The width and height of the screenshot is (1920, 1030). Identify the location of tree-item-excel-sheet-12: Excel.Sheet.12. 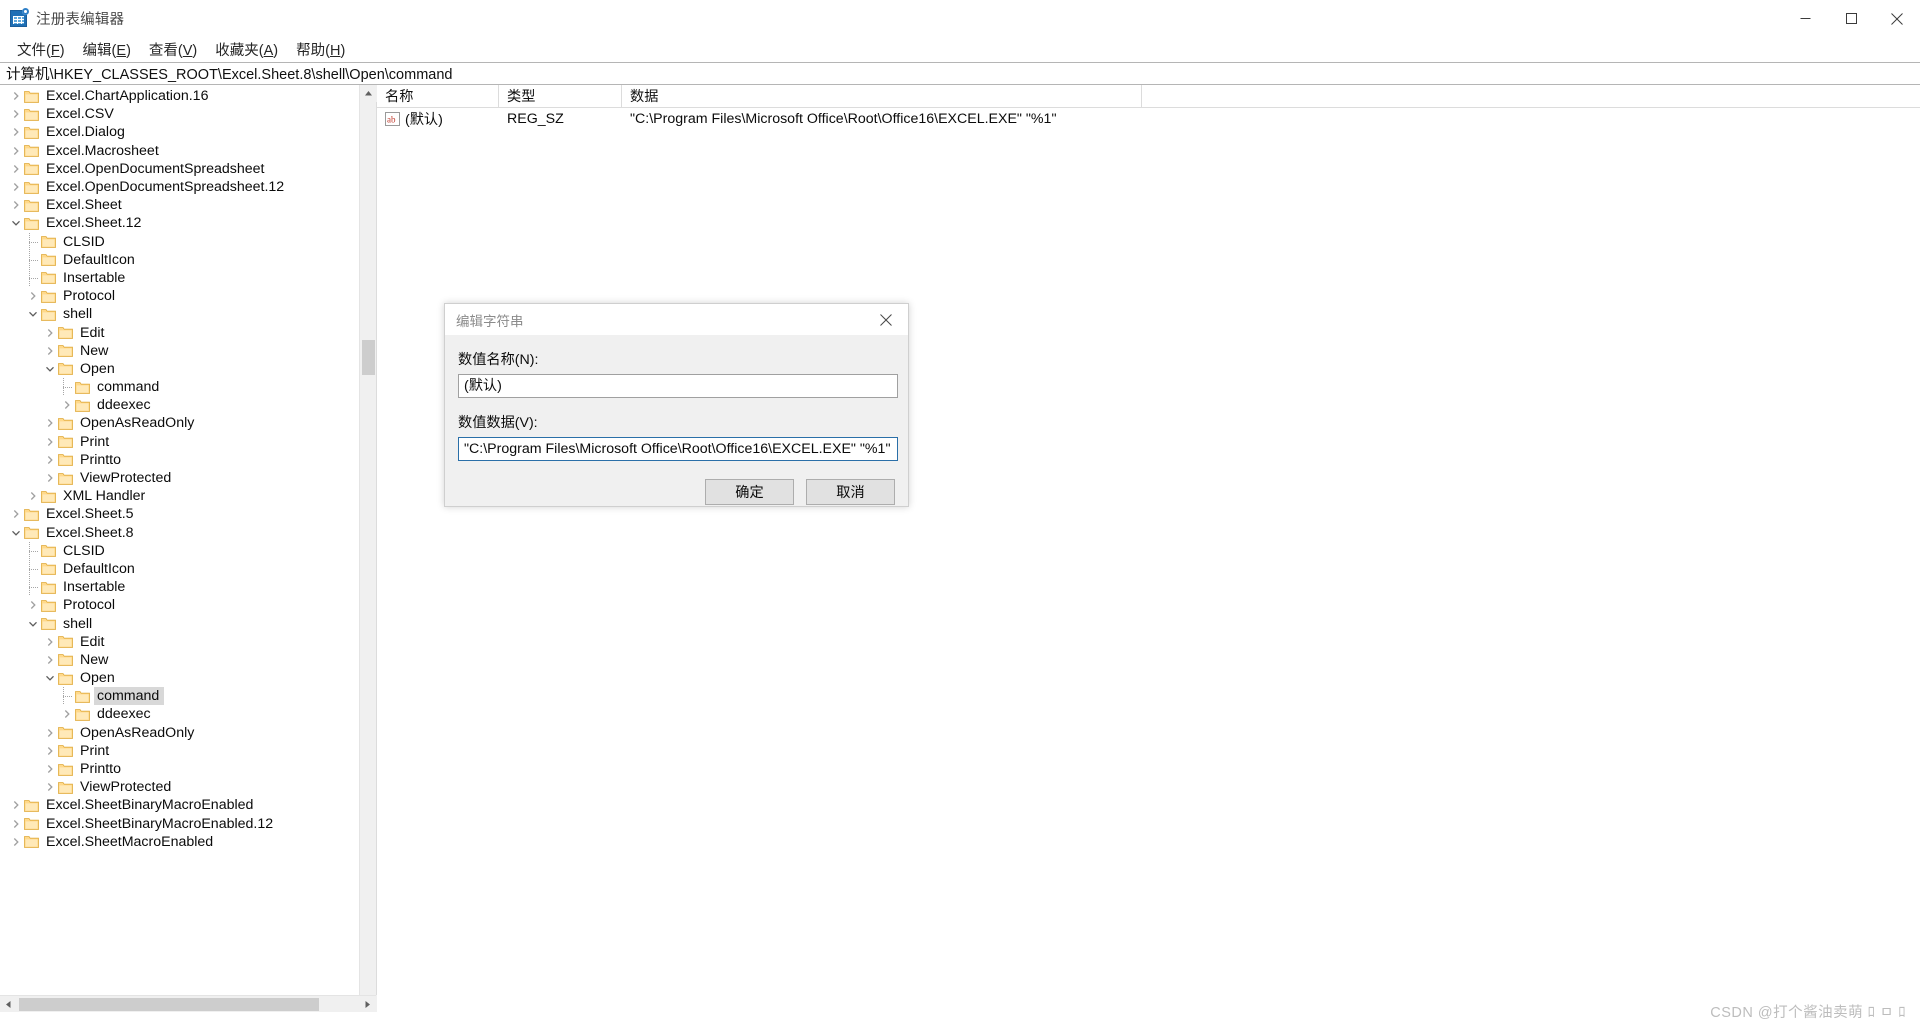
(188, 223).